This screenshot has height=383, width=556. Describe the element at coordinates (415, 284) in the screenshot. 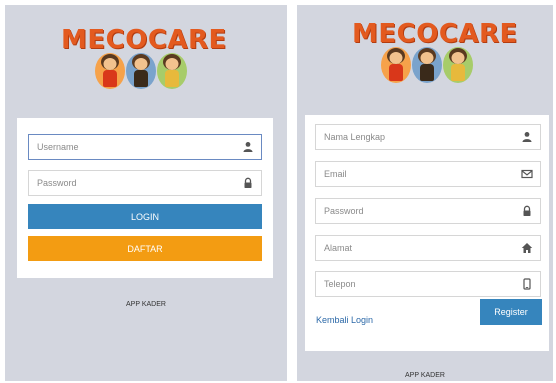

I see `telepon-input` at that location.